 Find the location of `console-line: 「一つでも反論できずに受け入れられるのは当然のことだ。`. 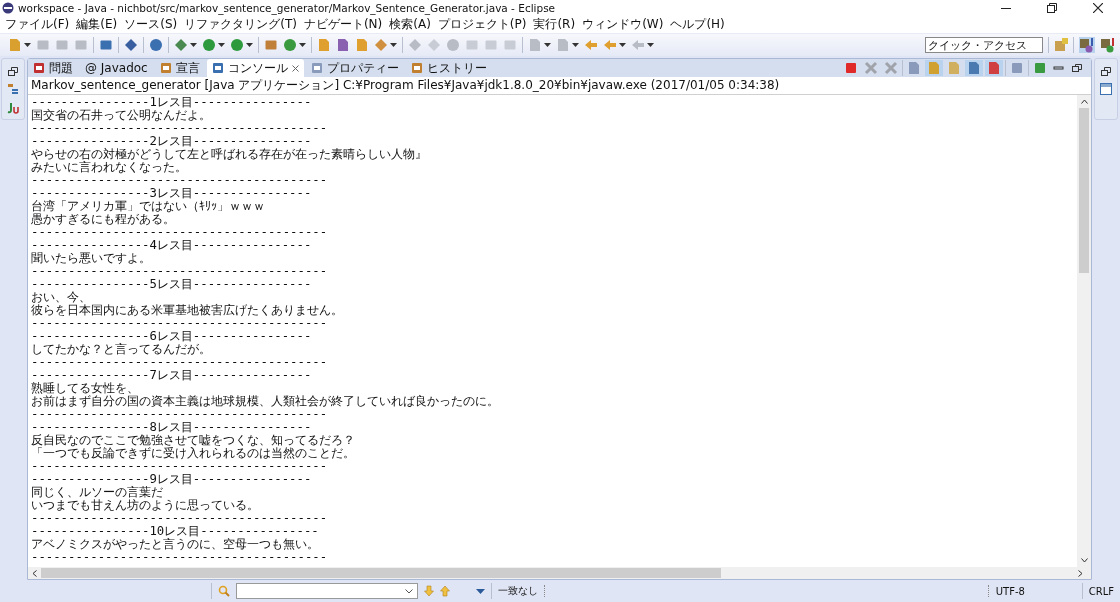

console-line: 「一つでも反論できずに受け入れられるのは当然のことだ。 is located at coordinates (193, 453).